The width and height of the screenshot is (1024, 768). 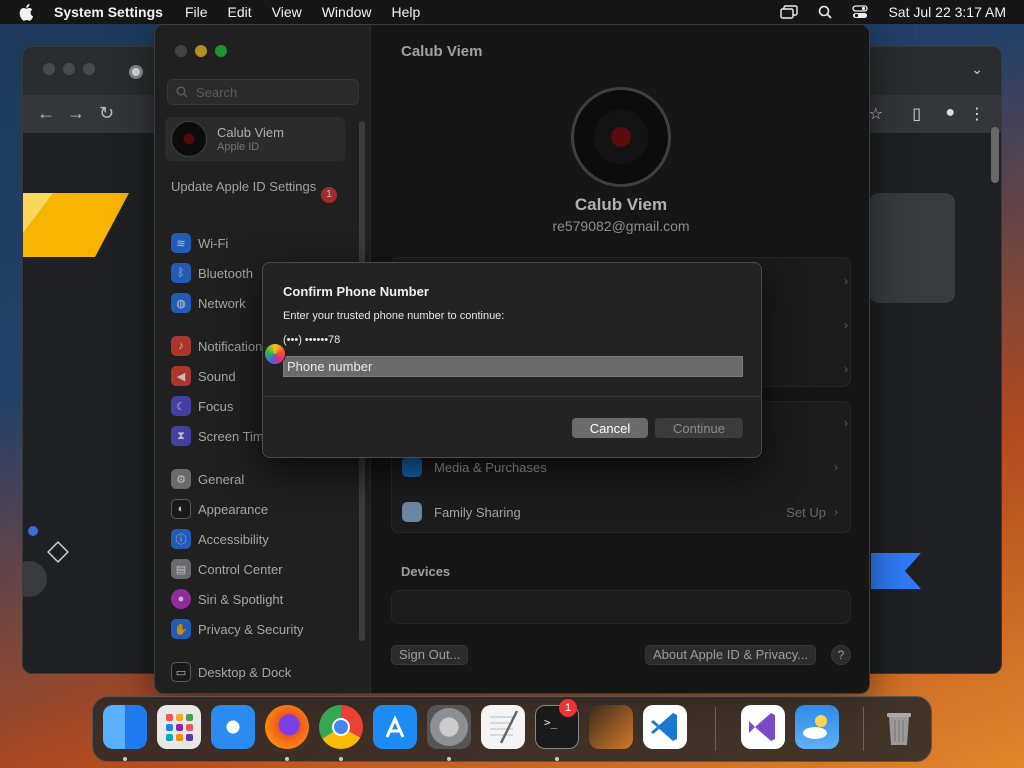 I want to click on menu-window: Window, so click(x=347, y=12).